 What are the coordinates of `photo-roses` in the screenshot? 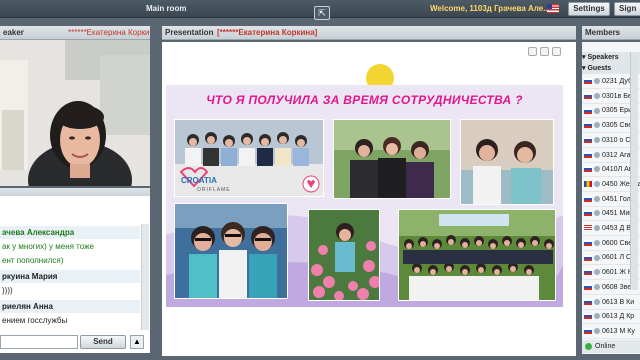 It's located at (344, 255).